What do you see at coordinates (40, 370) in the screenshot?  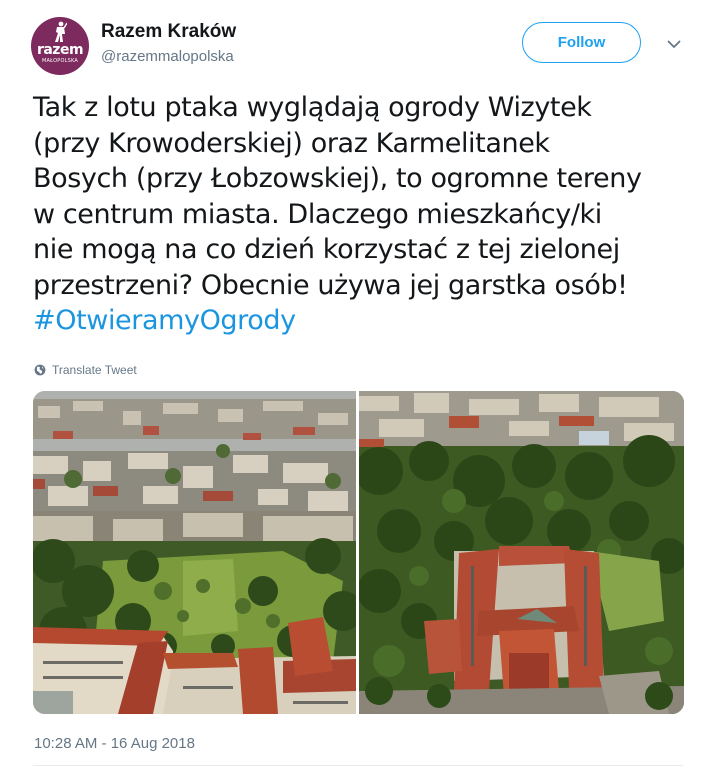 I see `globe-icon` at bounding box center [40, 370].